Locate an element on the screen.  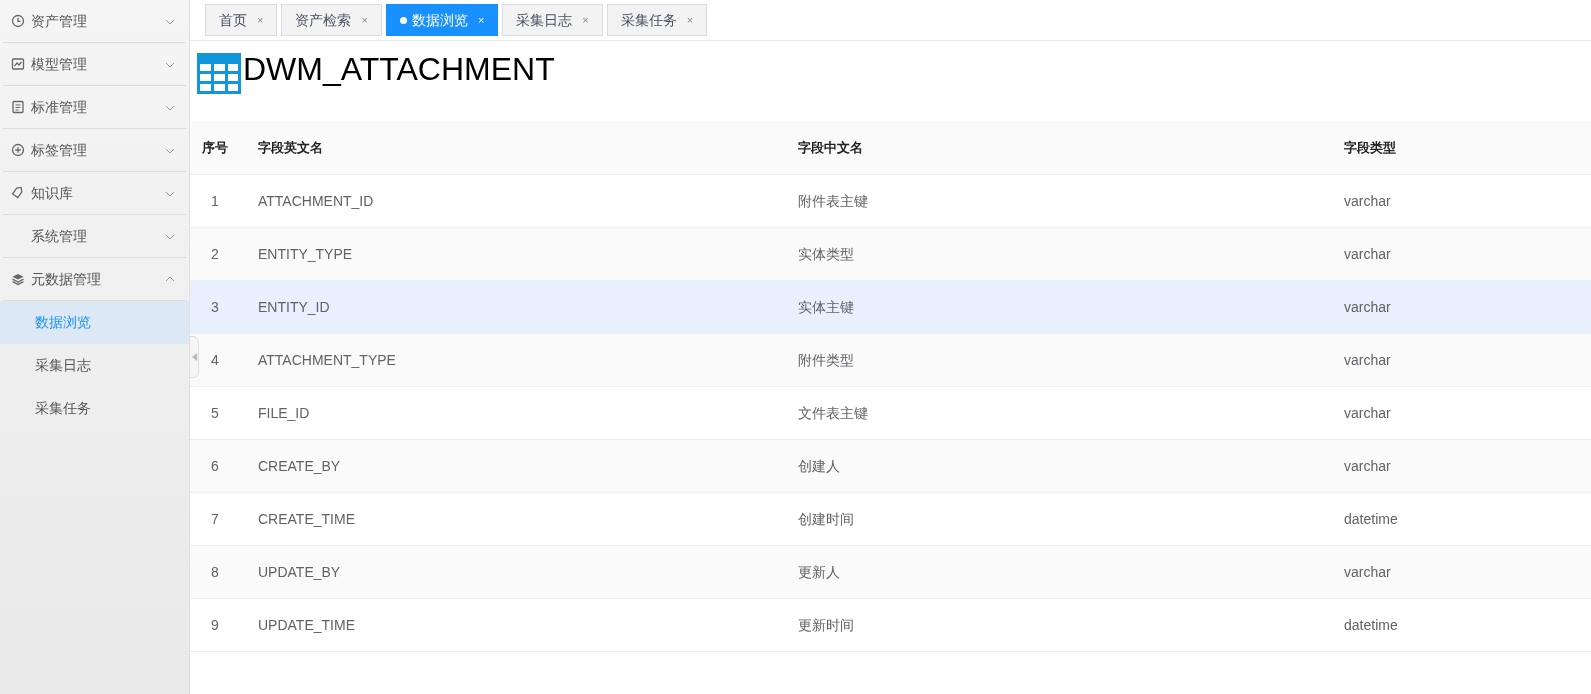
table-cell-text: 8 is located at coordinates (215, 572).